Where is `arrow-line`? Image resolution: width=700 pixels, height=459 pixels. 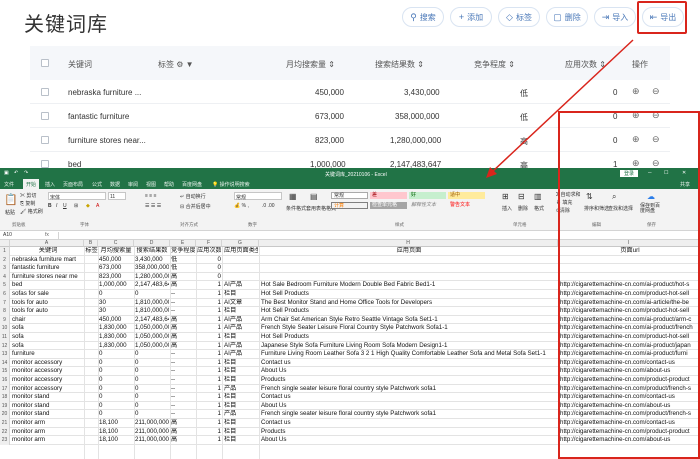
arrow-line is located at coordinates (562, 106).